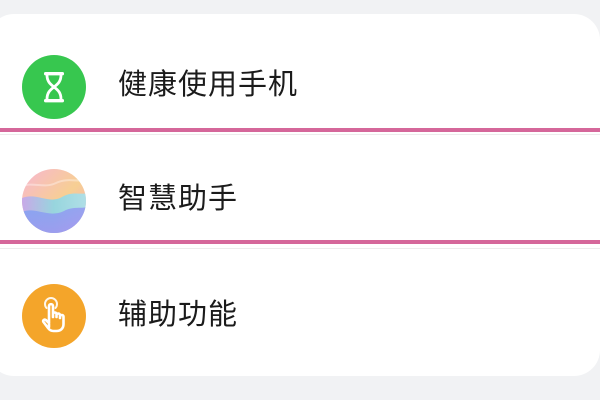  What do you see at coordinates (54, 201) in the screenshot?
I see `smart-assistant-icon` at bounding box center [54, 201].